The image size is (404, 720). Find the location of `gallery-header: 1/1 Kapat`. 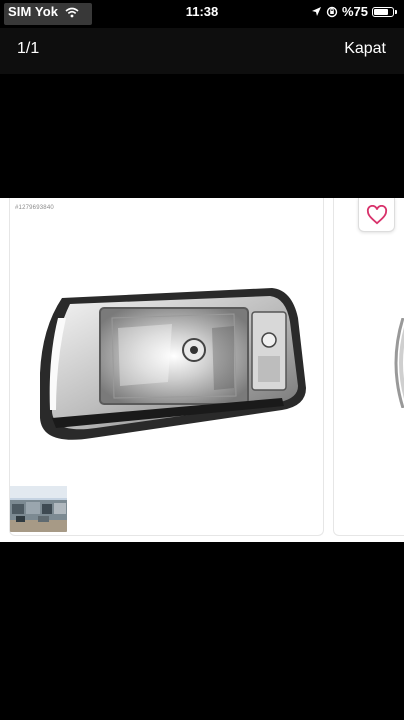

gallery-header: 1/1 Kapat is located at coordinates (202, 51).